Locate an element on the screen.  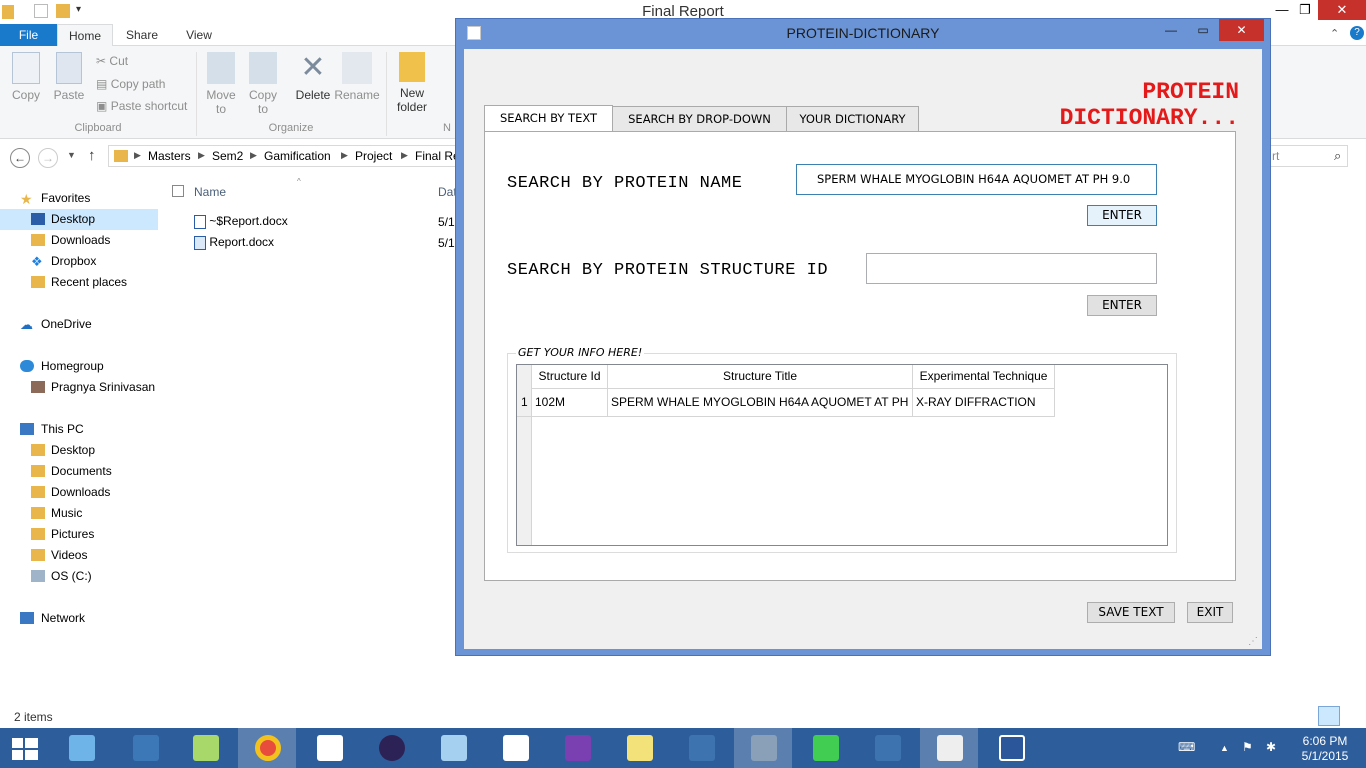
nav-videos: Videos is located at coordinates (79, 555).